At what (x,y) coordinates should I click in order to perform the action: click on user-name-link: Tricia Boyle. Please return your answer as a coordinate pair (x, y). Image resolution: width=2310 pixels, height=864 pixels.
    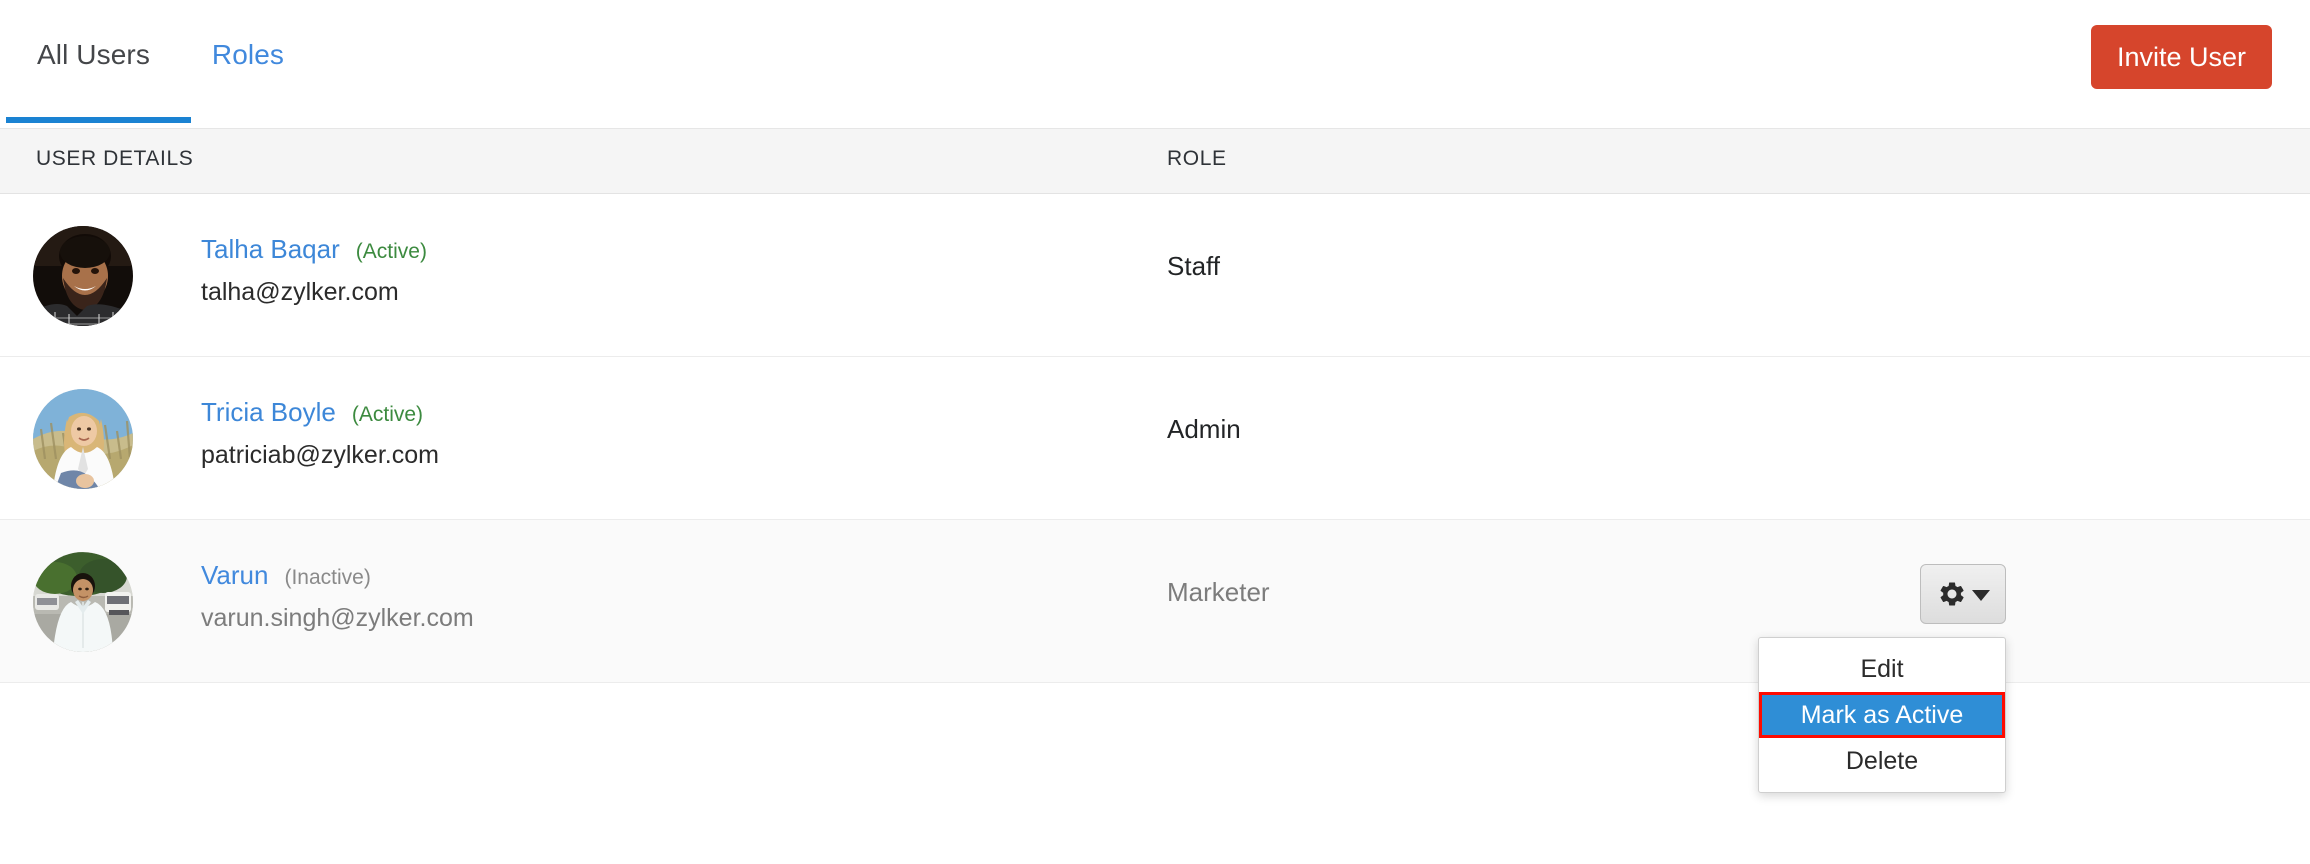
    Looking at the image, I should click on (268, 412).